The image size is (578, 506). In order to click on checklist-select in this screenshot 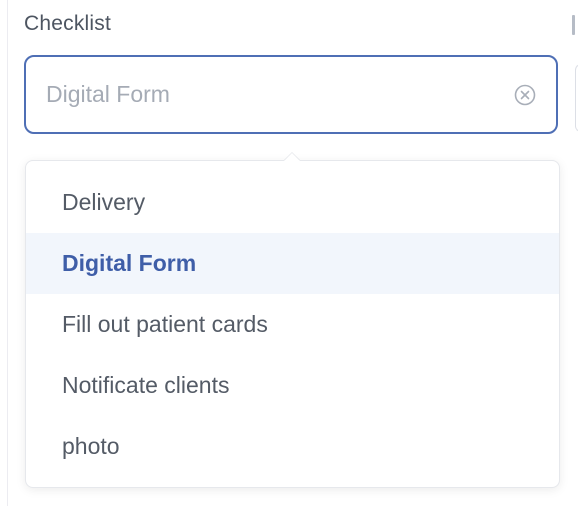, I will do `click(291, 94)`.